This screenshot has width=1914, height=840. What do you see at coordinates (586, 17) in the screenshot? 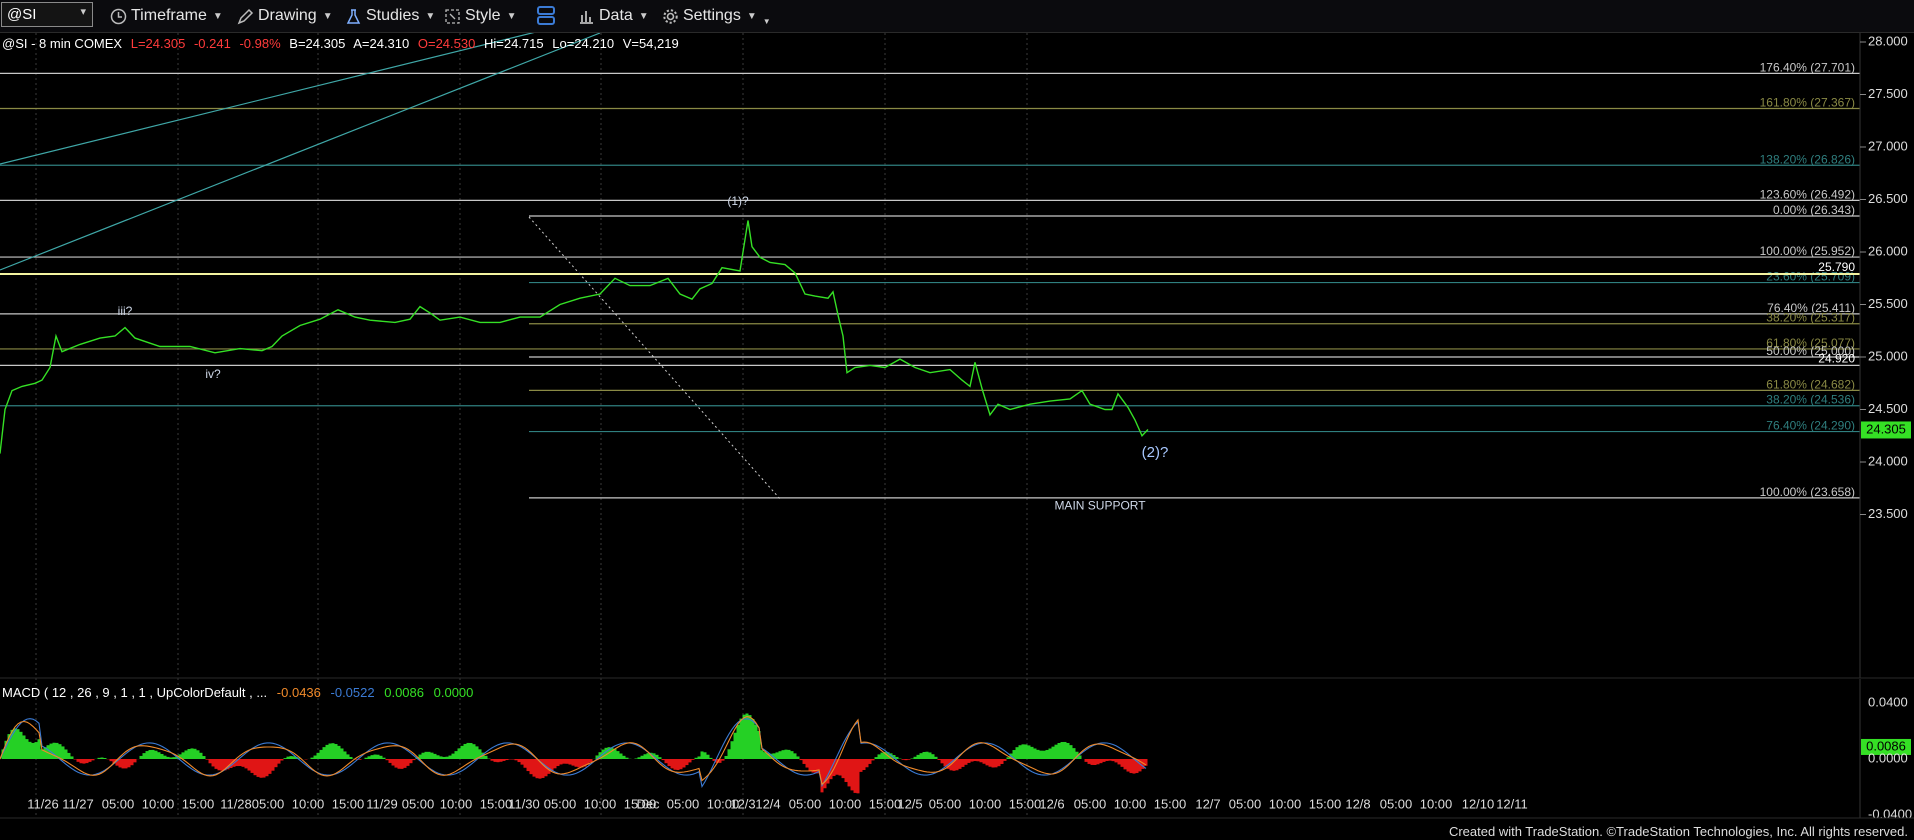
I see `bar-chart-icon` at bounding box center [586, 17].